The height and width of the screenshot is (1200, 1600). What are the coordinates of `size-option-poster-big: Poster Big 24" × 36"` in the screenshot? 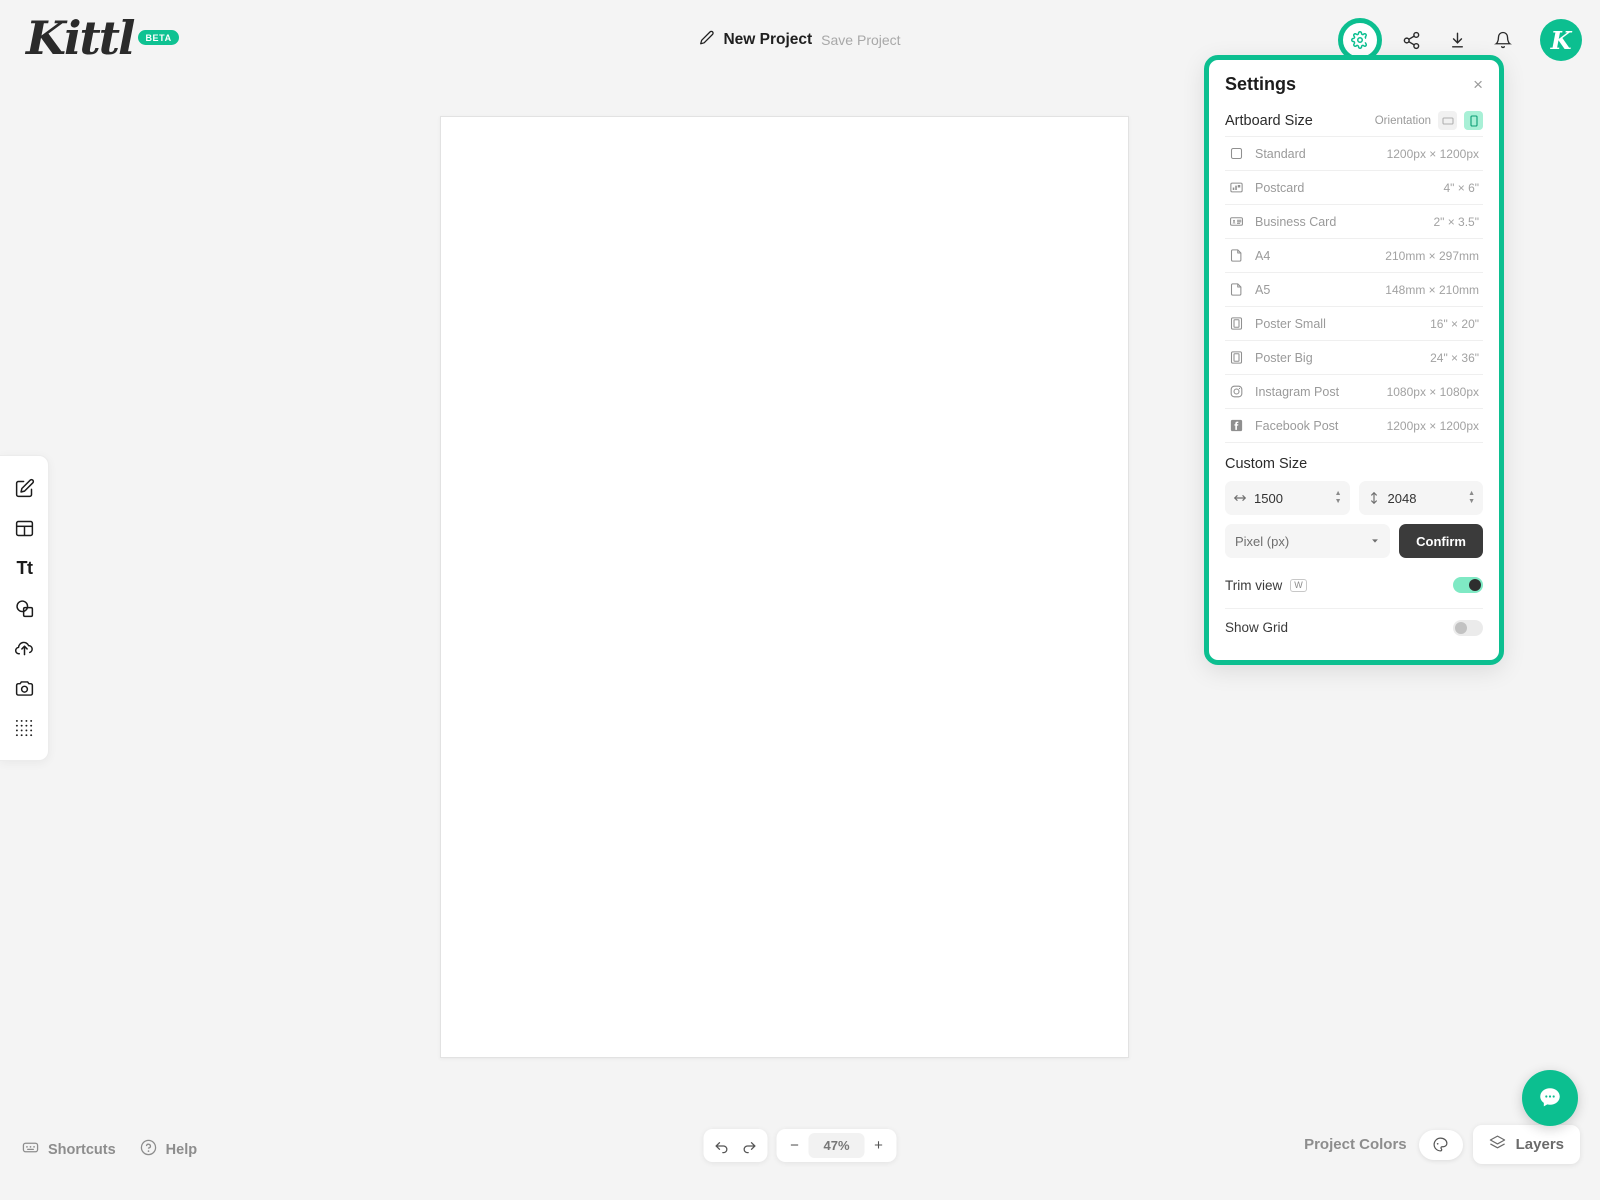 It's located at (1354, 358).